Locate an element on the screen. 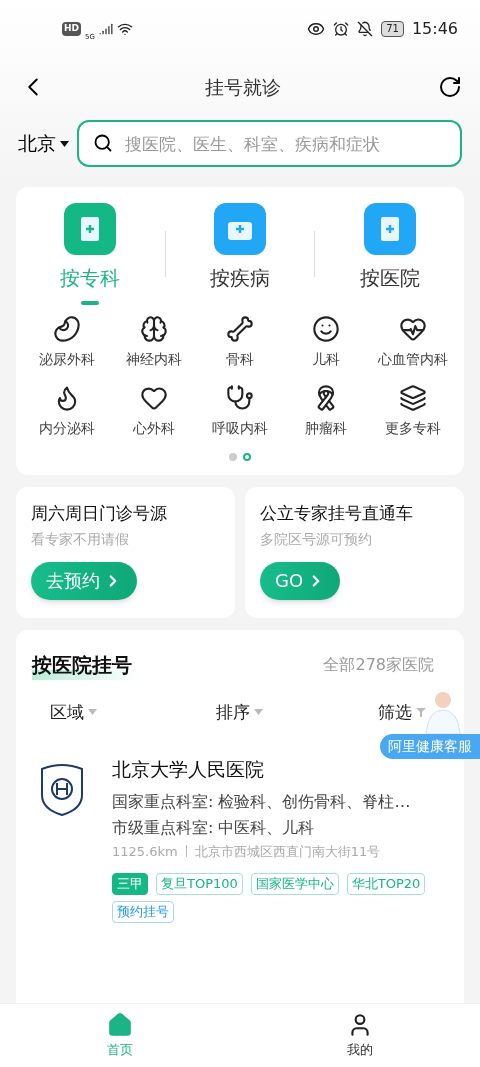  key-departments: 市级重点科室: 中医科、儿科 is located at coordinates (214, 827).